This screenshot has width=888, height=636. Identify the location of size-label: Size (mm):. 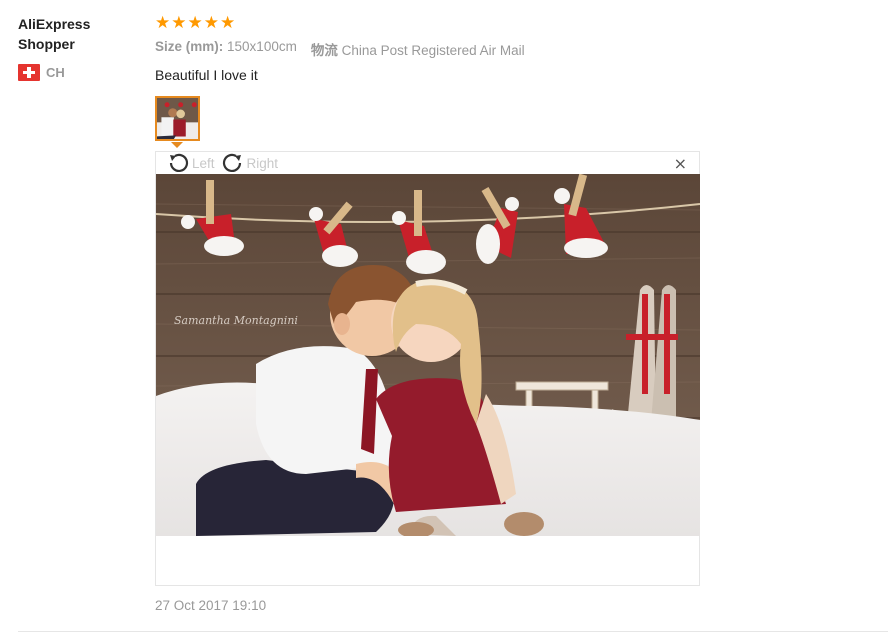
(189, 46).